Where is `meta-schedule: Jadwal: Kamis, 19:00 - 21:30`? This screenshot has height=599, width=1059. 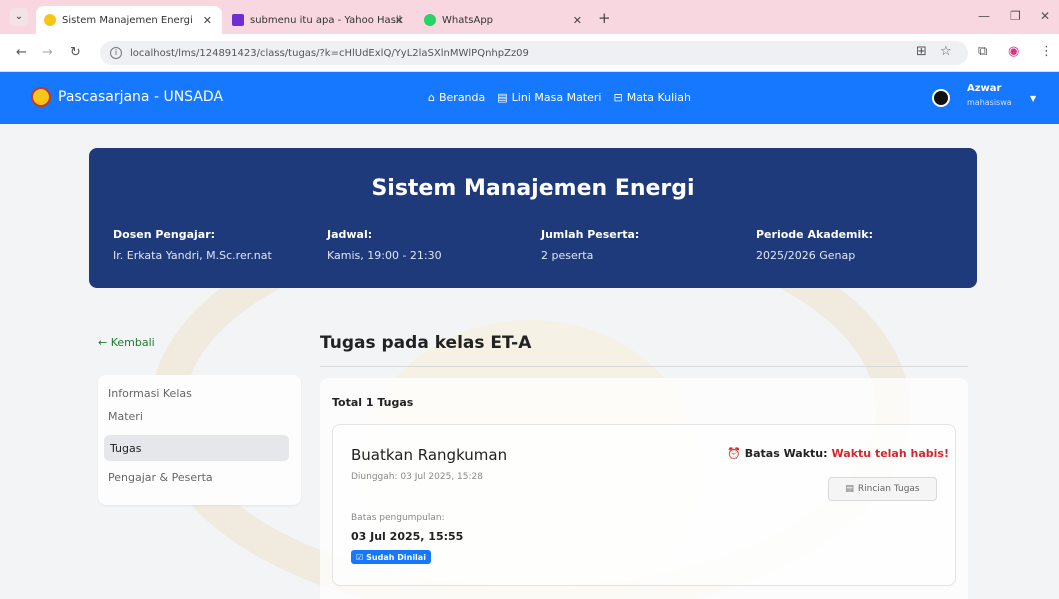 meta-schedule: Jadwal: Kamis, 19:00 - 21:30 is located at coordinates (384, 245).